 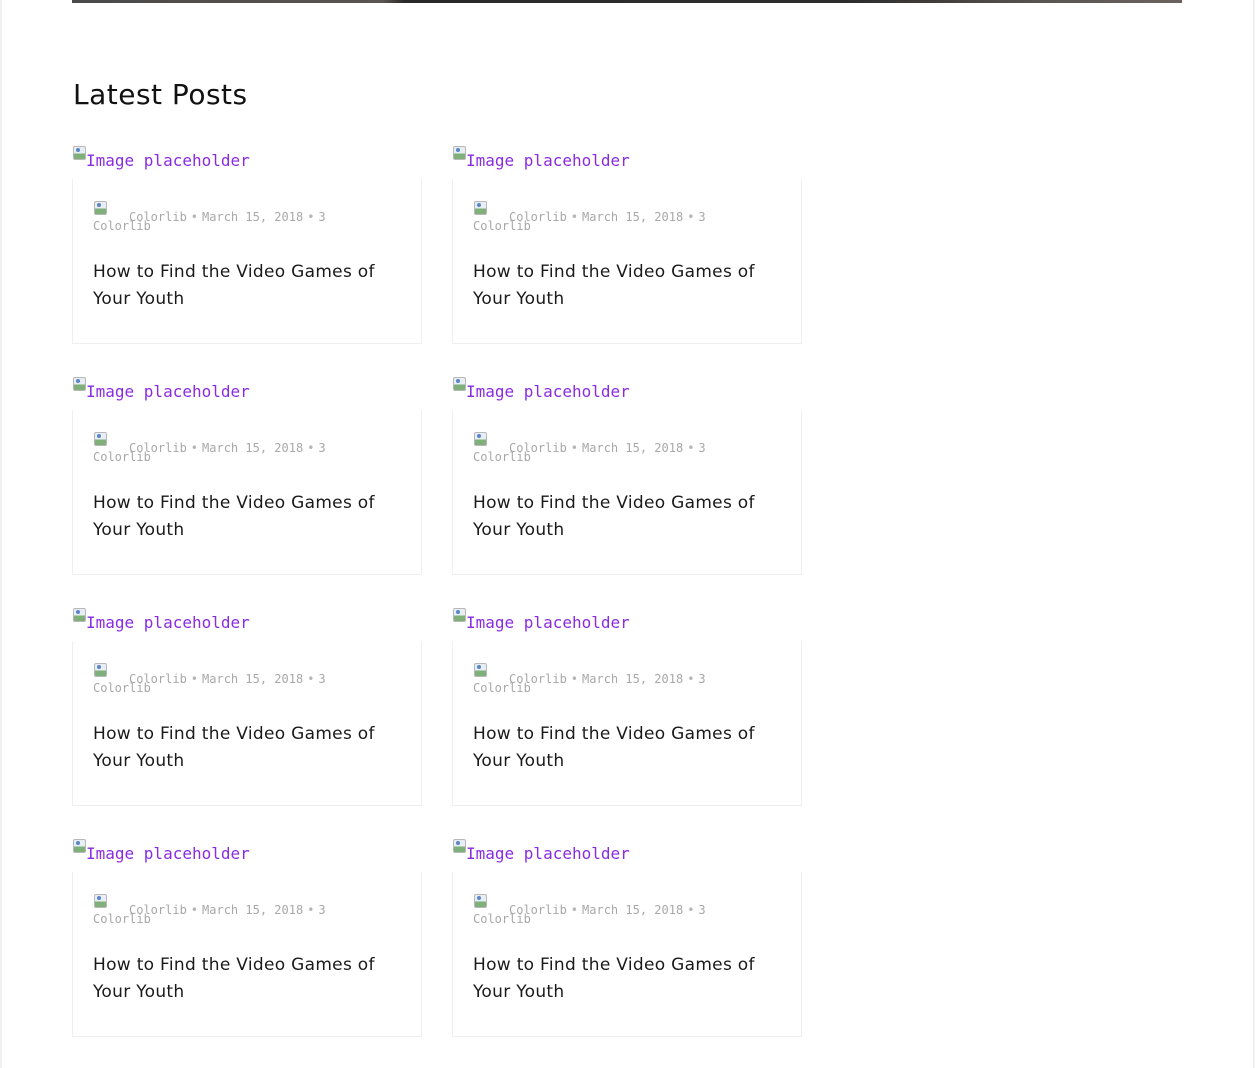 I want to click on hero-image-bottom-edge, so click(x=627, y=1).